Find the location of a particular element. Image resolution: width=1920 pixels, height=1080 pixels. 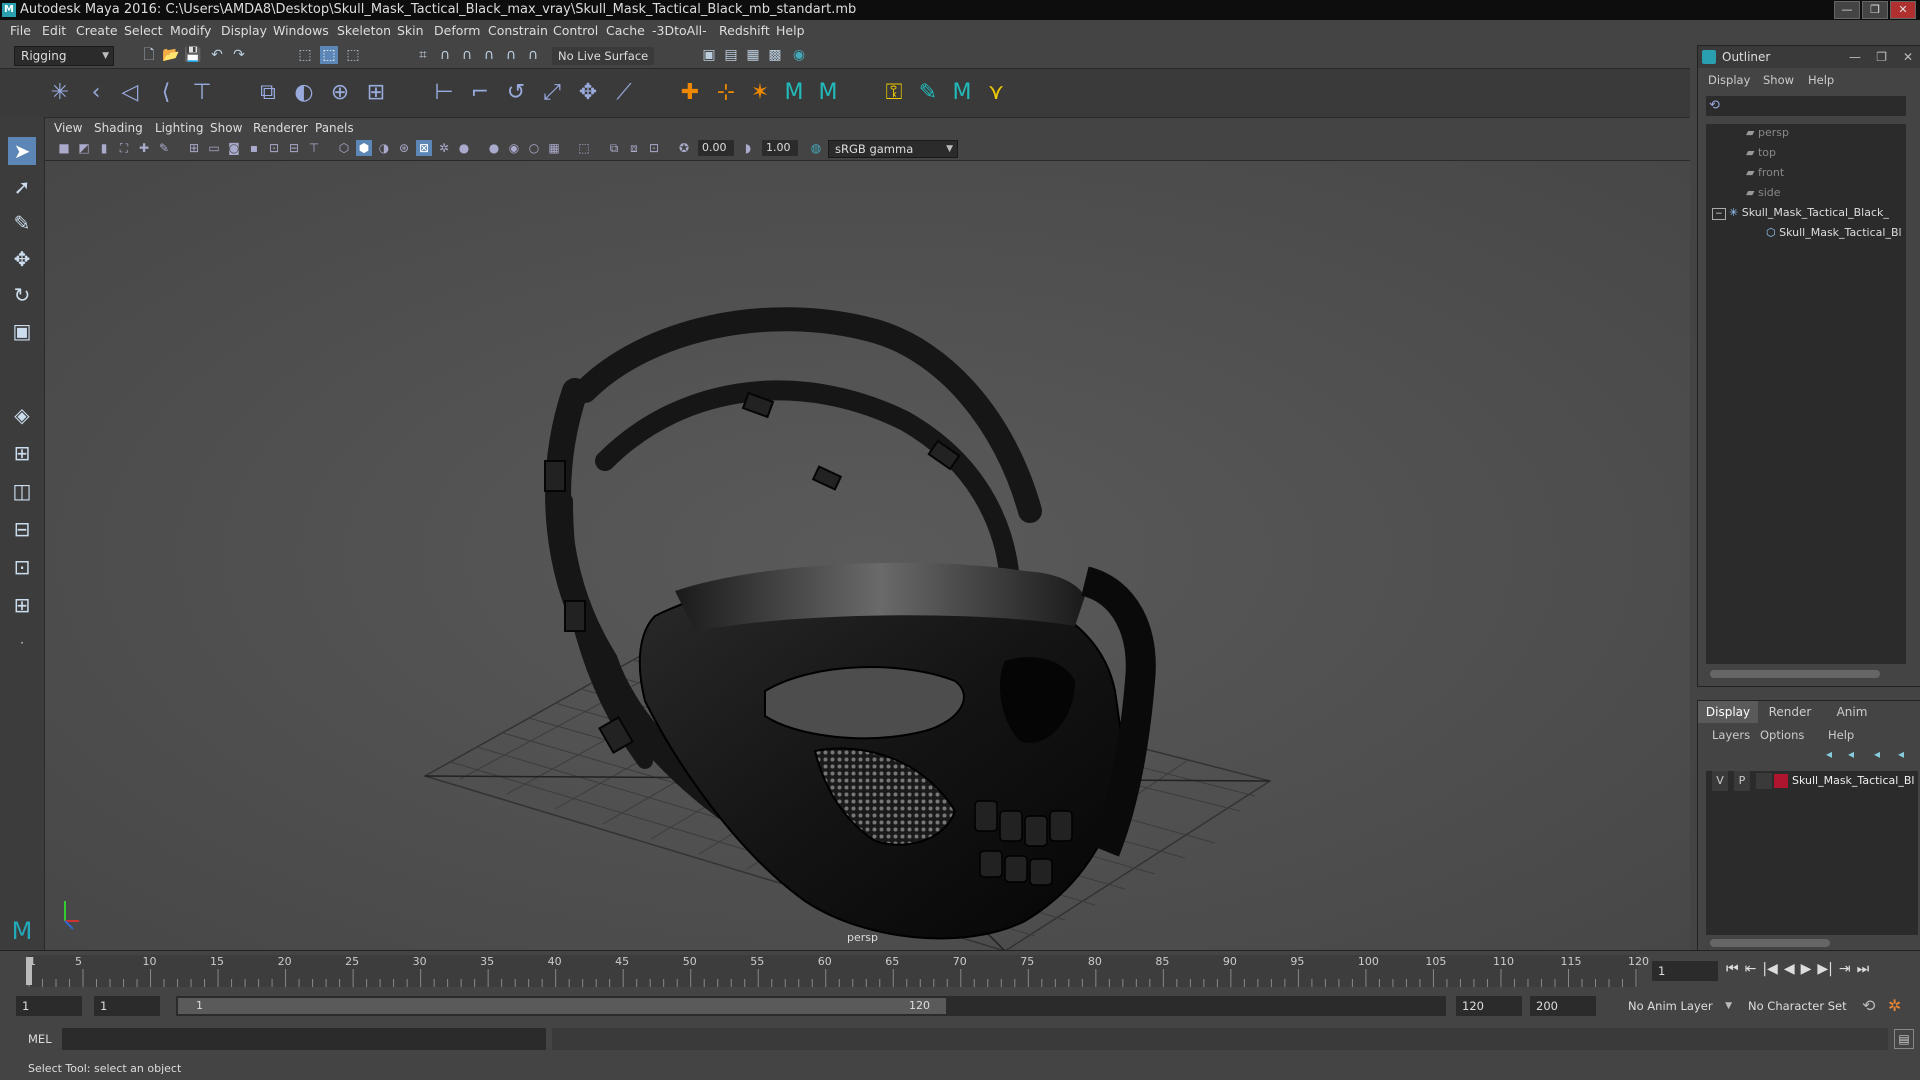

new-layer-selected-icon: ◂ is located at coordinates (1901, 754).